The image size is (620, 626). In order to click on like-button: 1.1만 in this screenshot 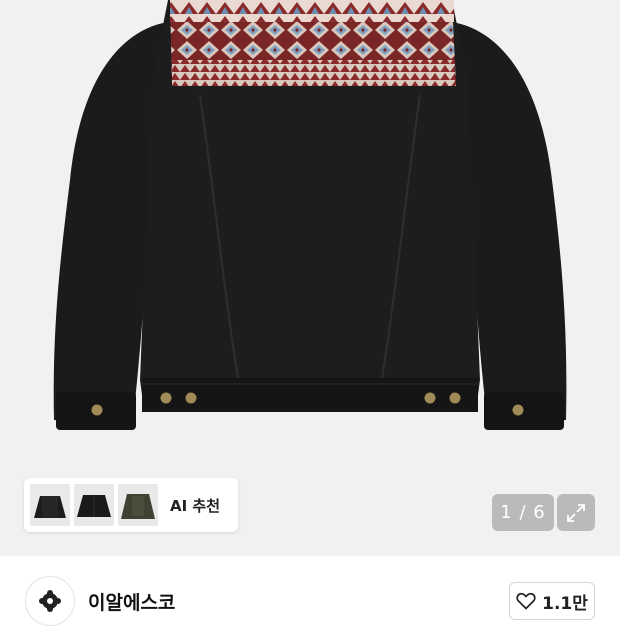, I will do `click(552, 601)`.